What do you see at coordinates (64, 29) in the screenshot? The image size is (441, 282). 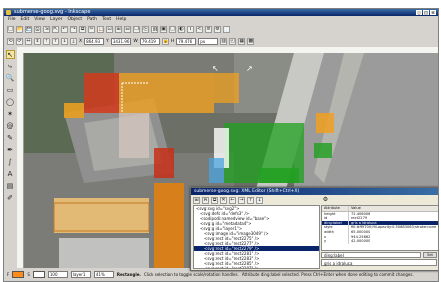 I see `undo-icon: ↶` at bounding box center [64, 29].